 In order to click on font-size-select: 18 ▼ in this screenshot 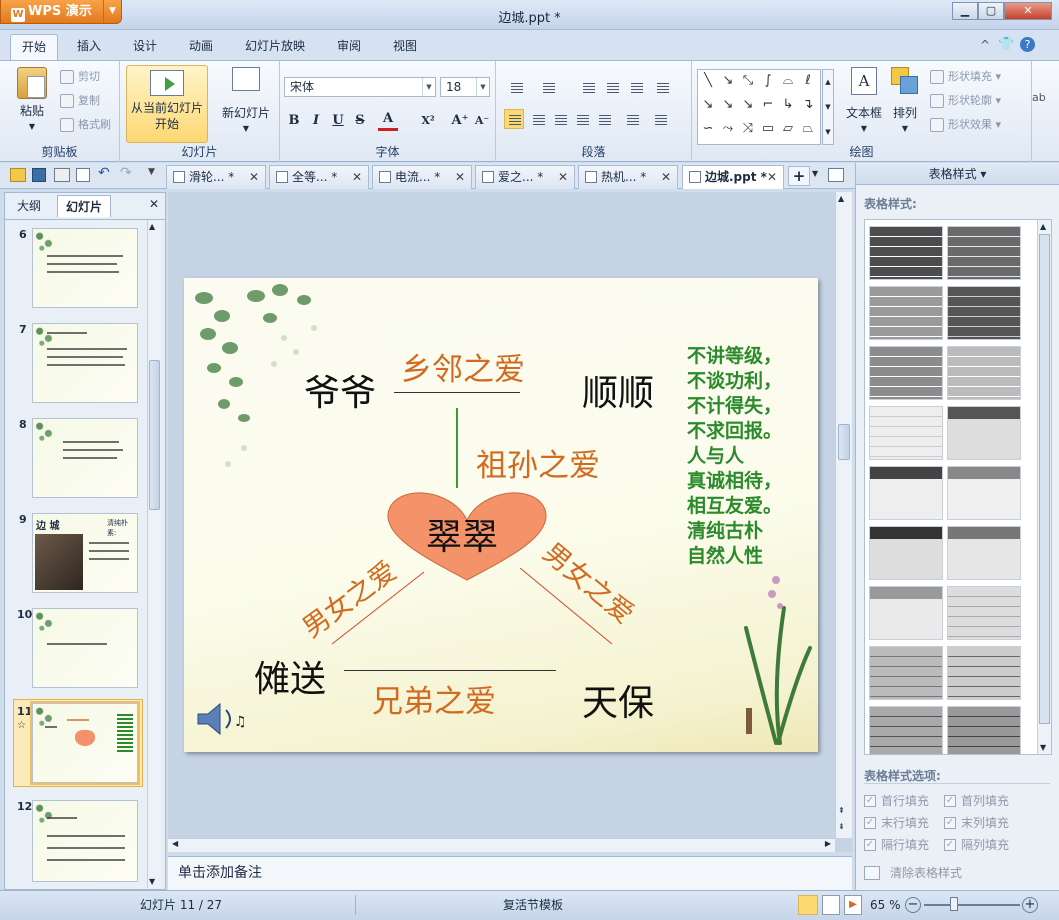, I will do `click(465, 87)`.